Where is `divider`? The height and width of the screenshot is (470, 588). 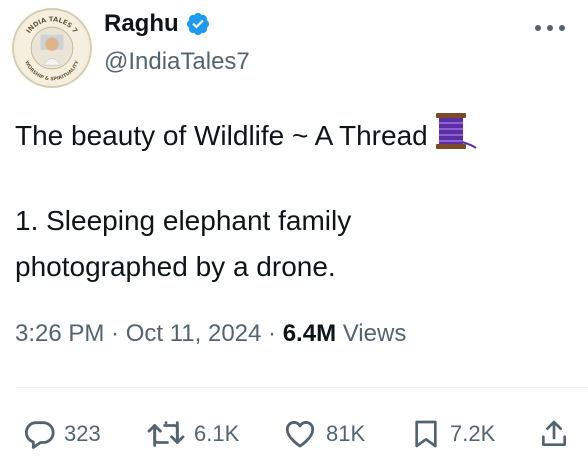
divider is located at coordinates (301, 387).